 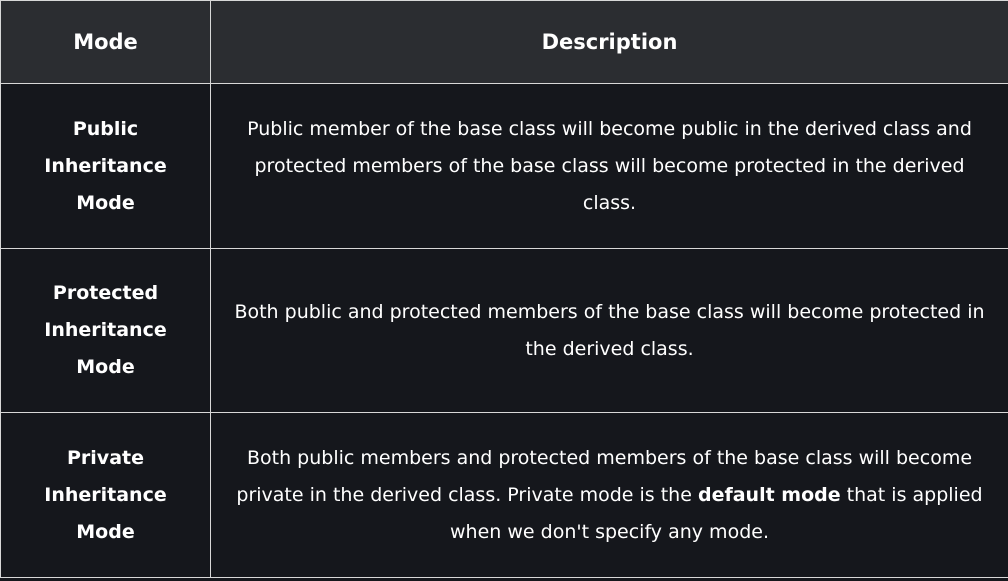 I want to click on description-bold-text: default mode, so click(x=769, y=494).